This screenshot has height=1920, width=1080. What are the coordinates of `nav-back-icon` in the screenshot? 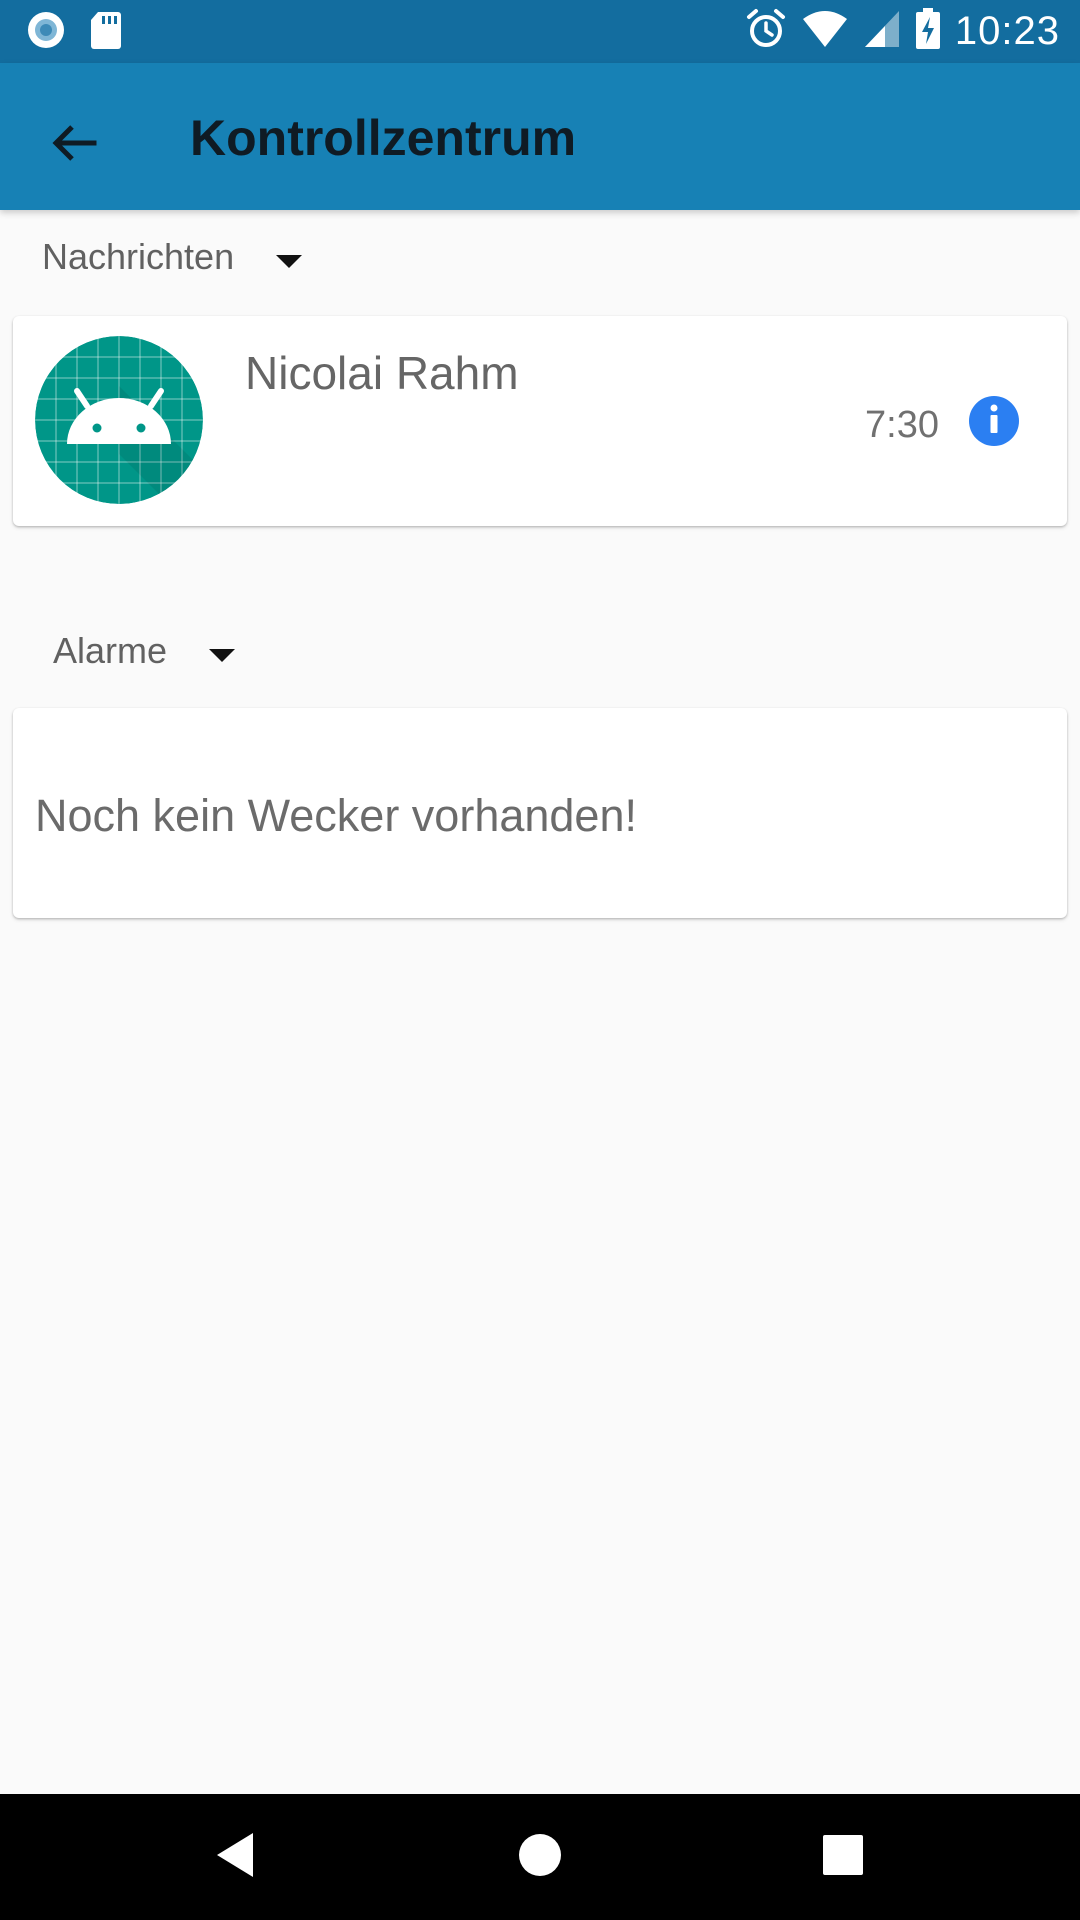 It's located at (235, 1857).